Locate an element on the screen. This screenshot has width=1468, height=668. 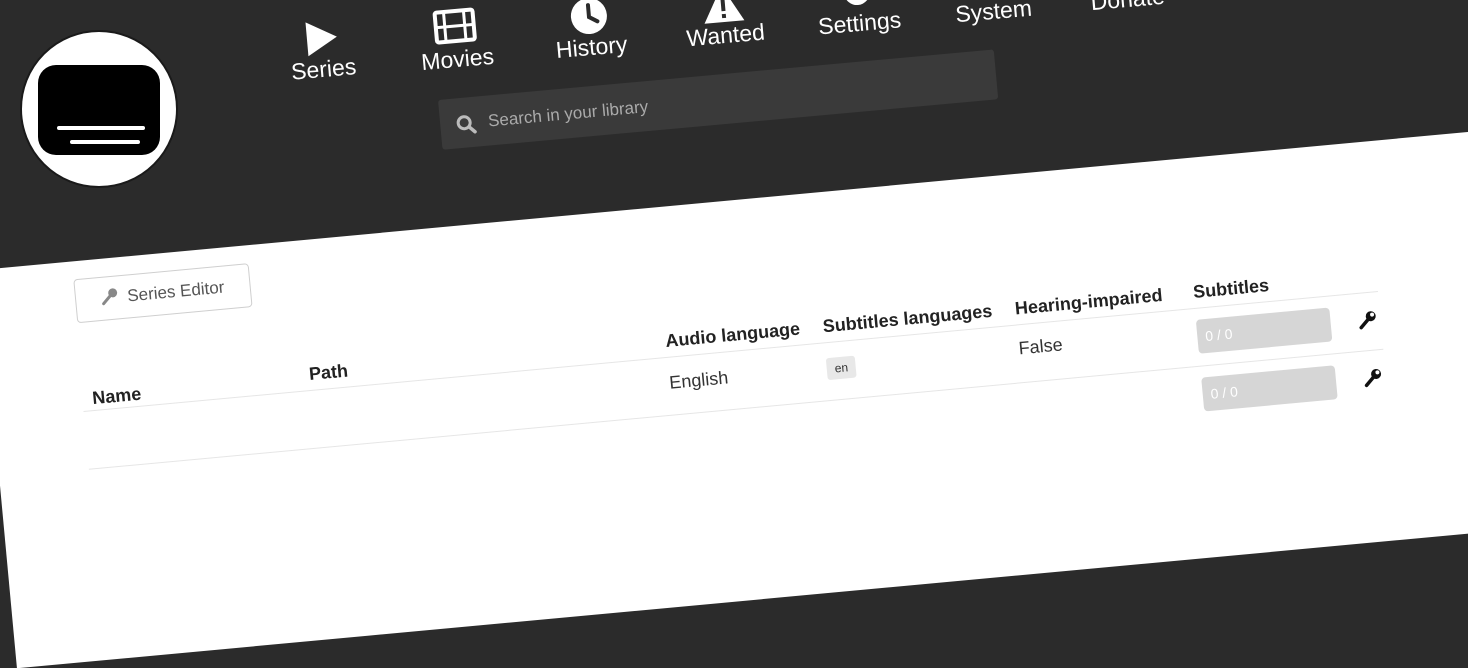
nav-series: Series is located at coordinates (321, 50).